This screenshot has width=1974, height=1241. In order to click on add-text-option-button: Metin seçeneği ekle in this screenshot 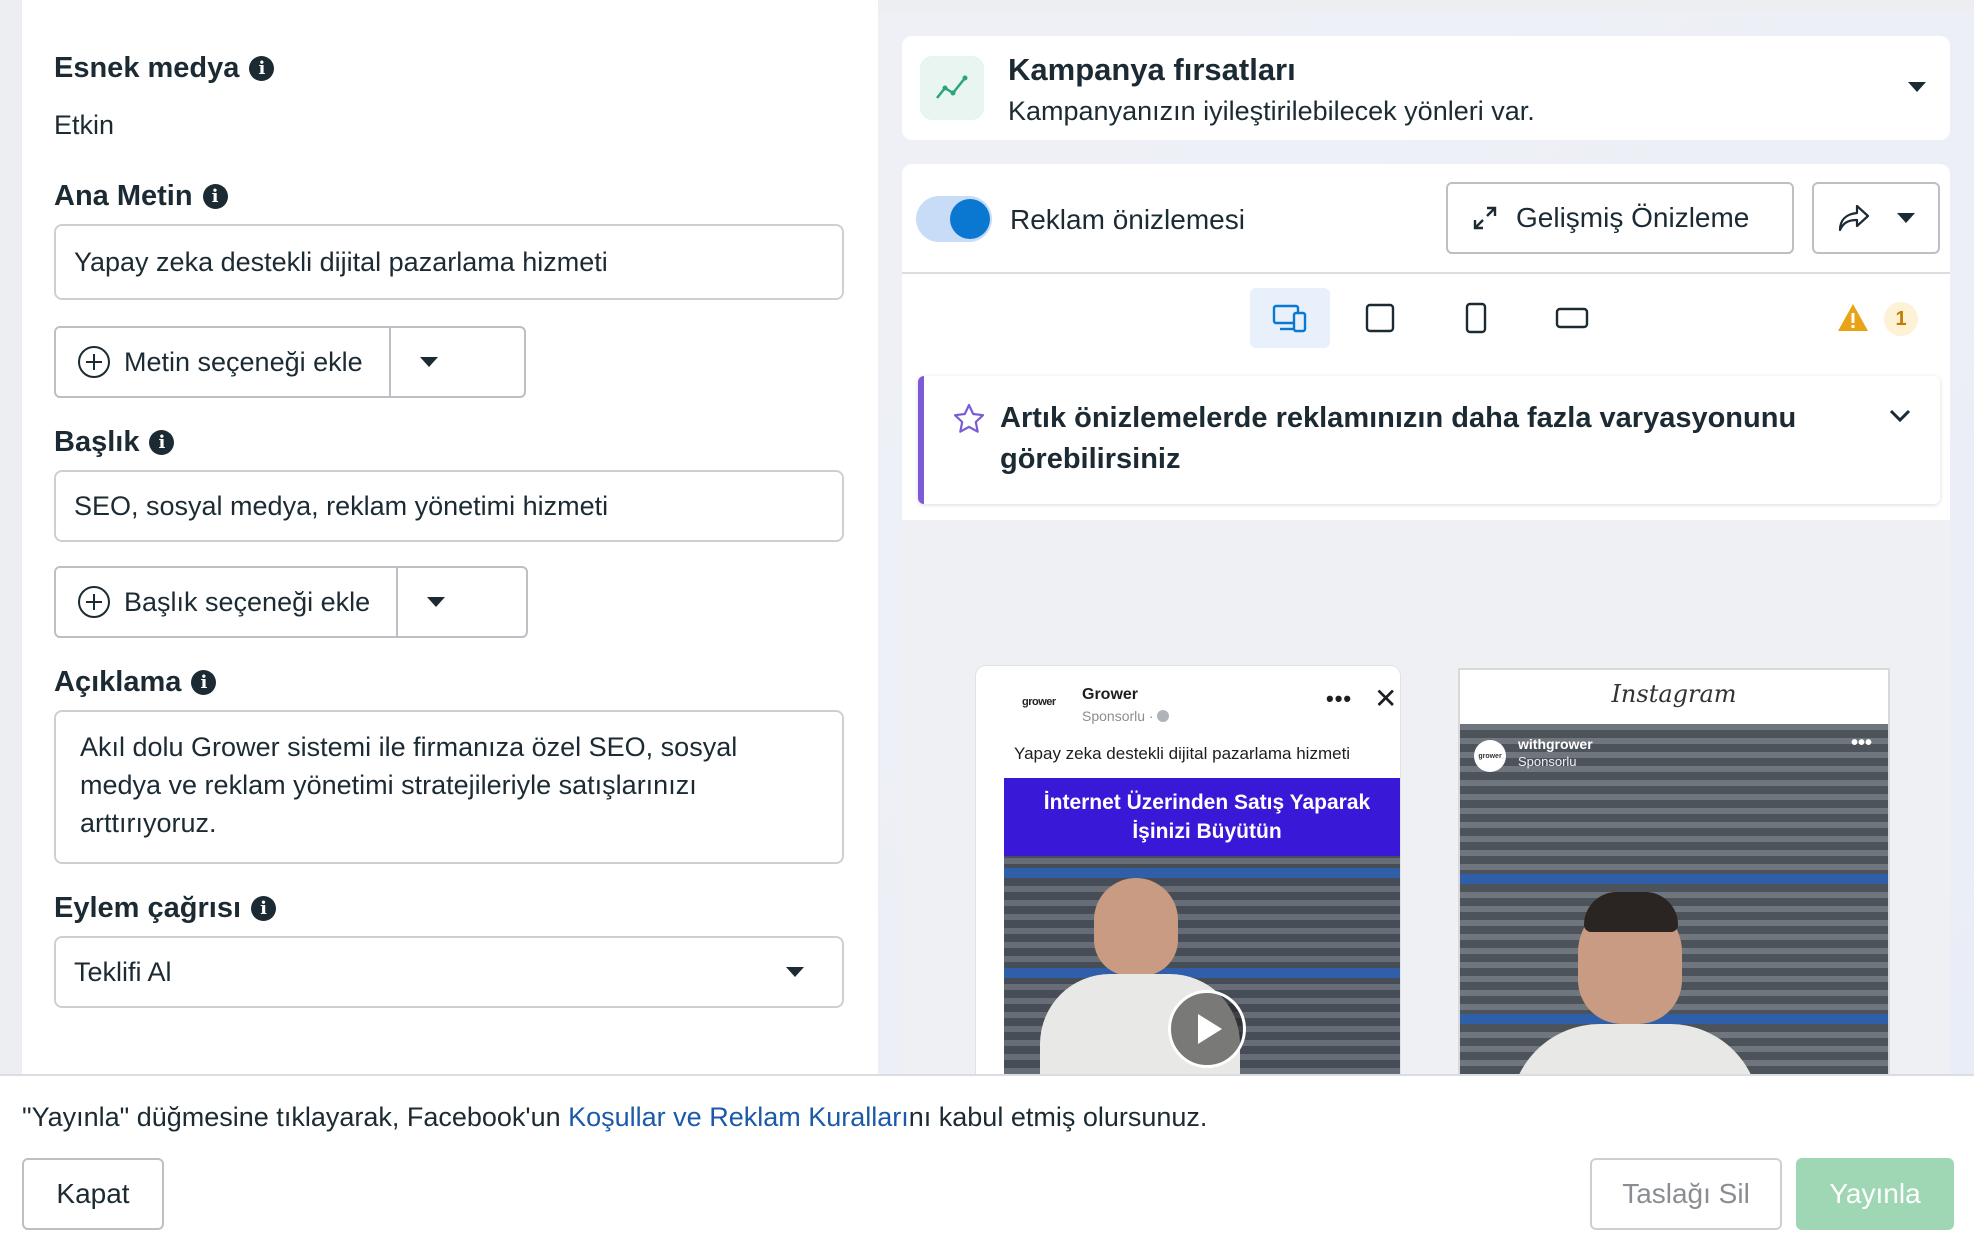, I will do `click(223, 362)`.